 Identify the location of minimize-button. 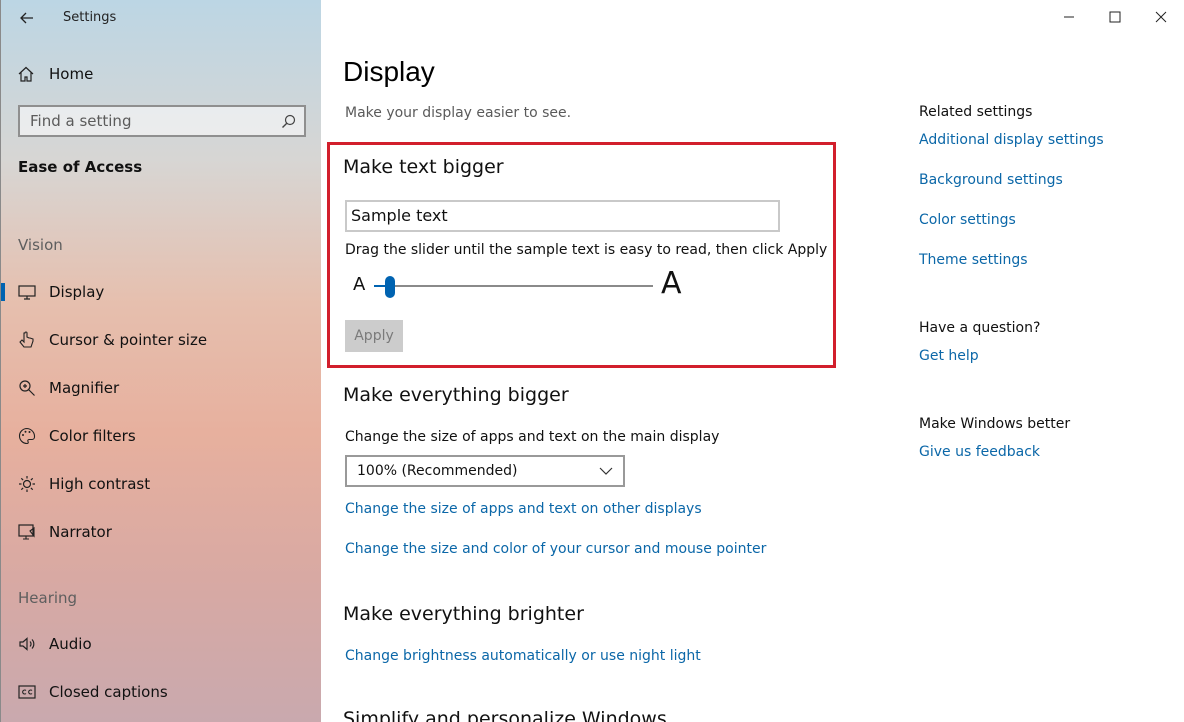
(1069, 17).